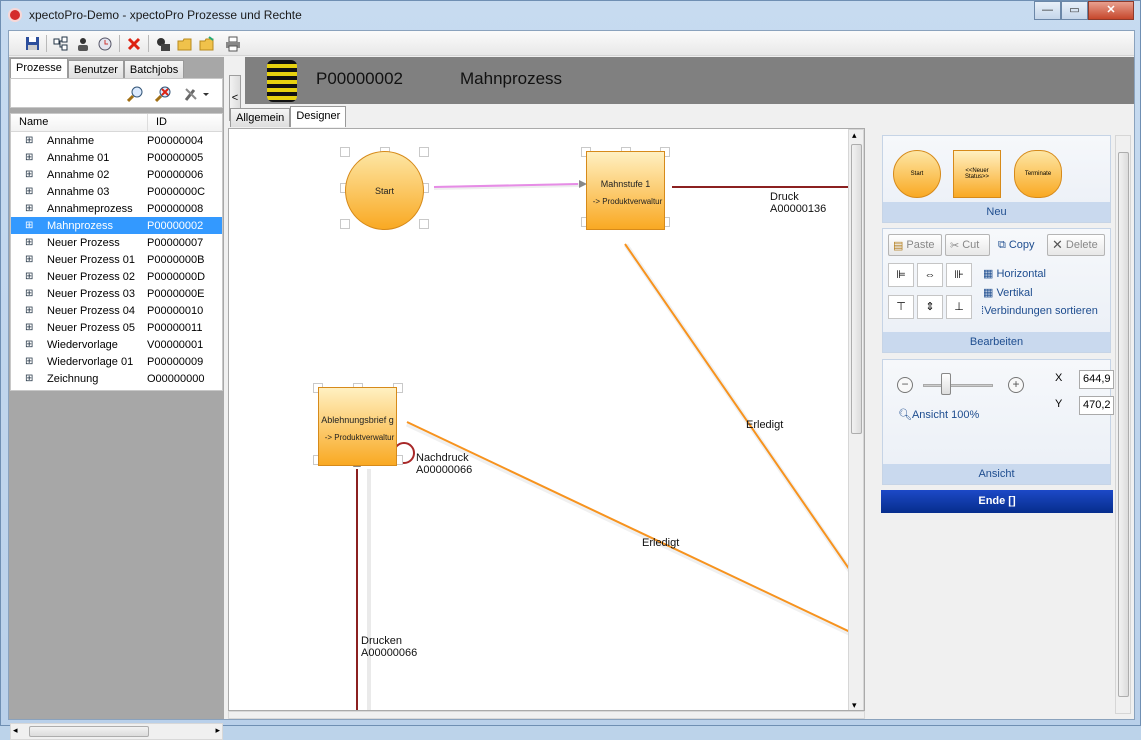 The height and width of the screenshot is (740, 1141). I want to click on app-icon, so click(15, 15).